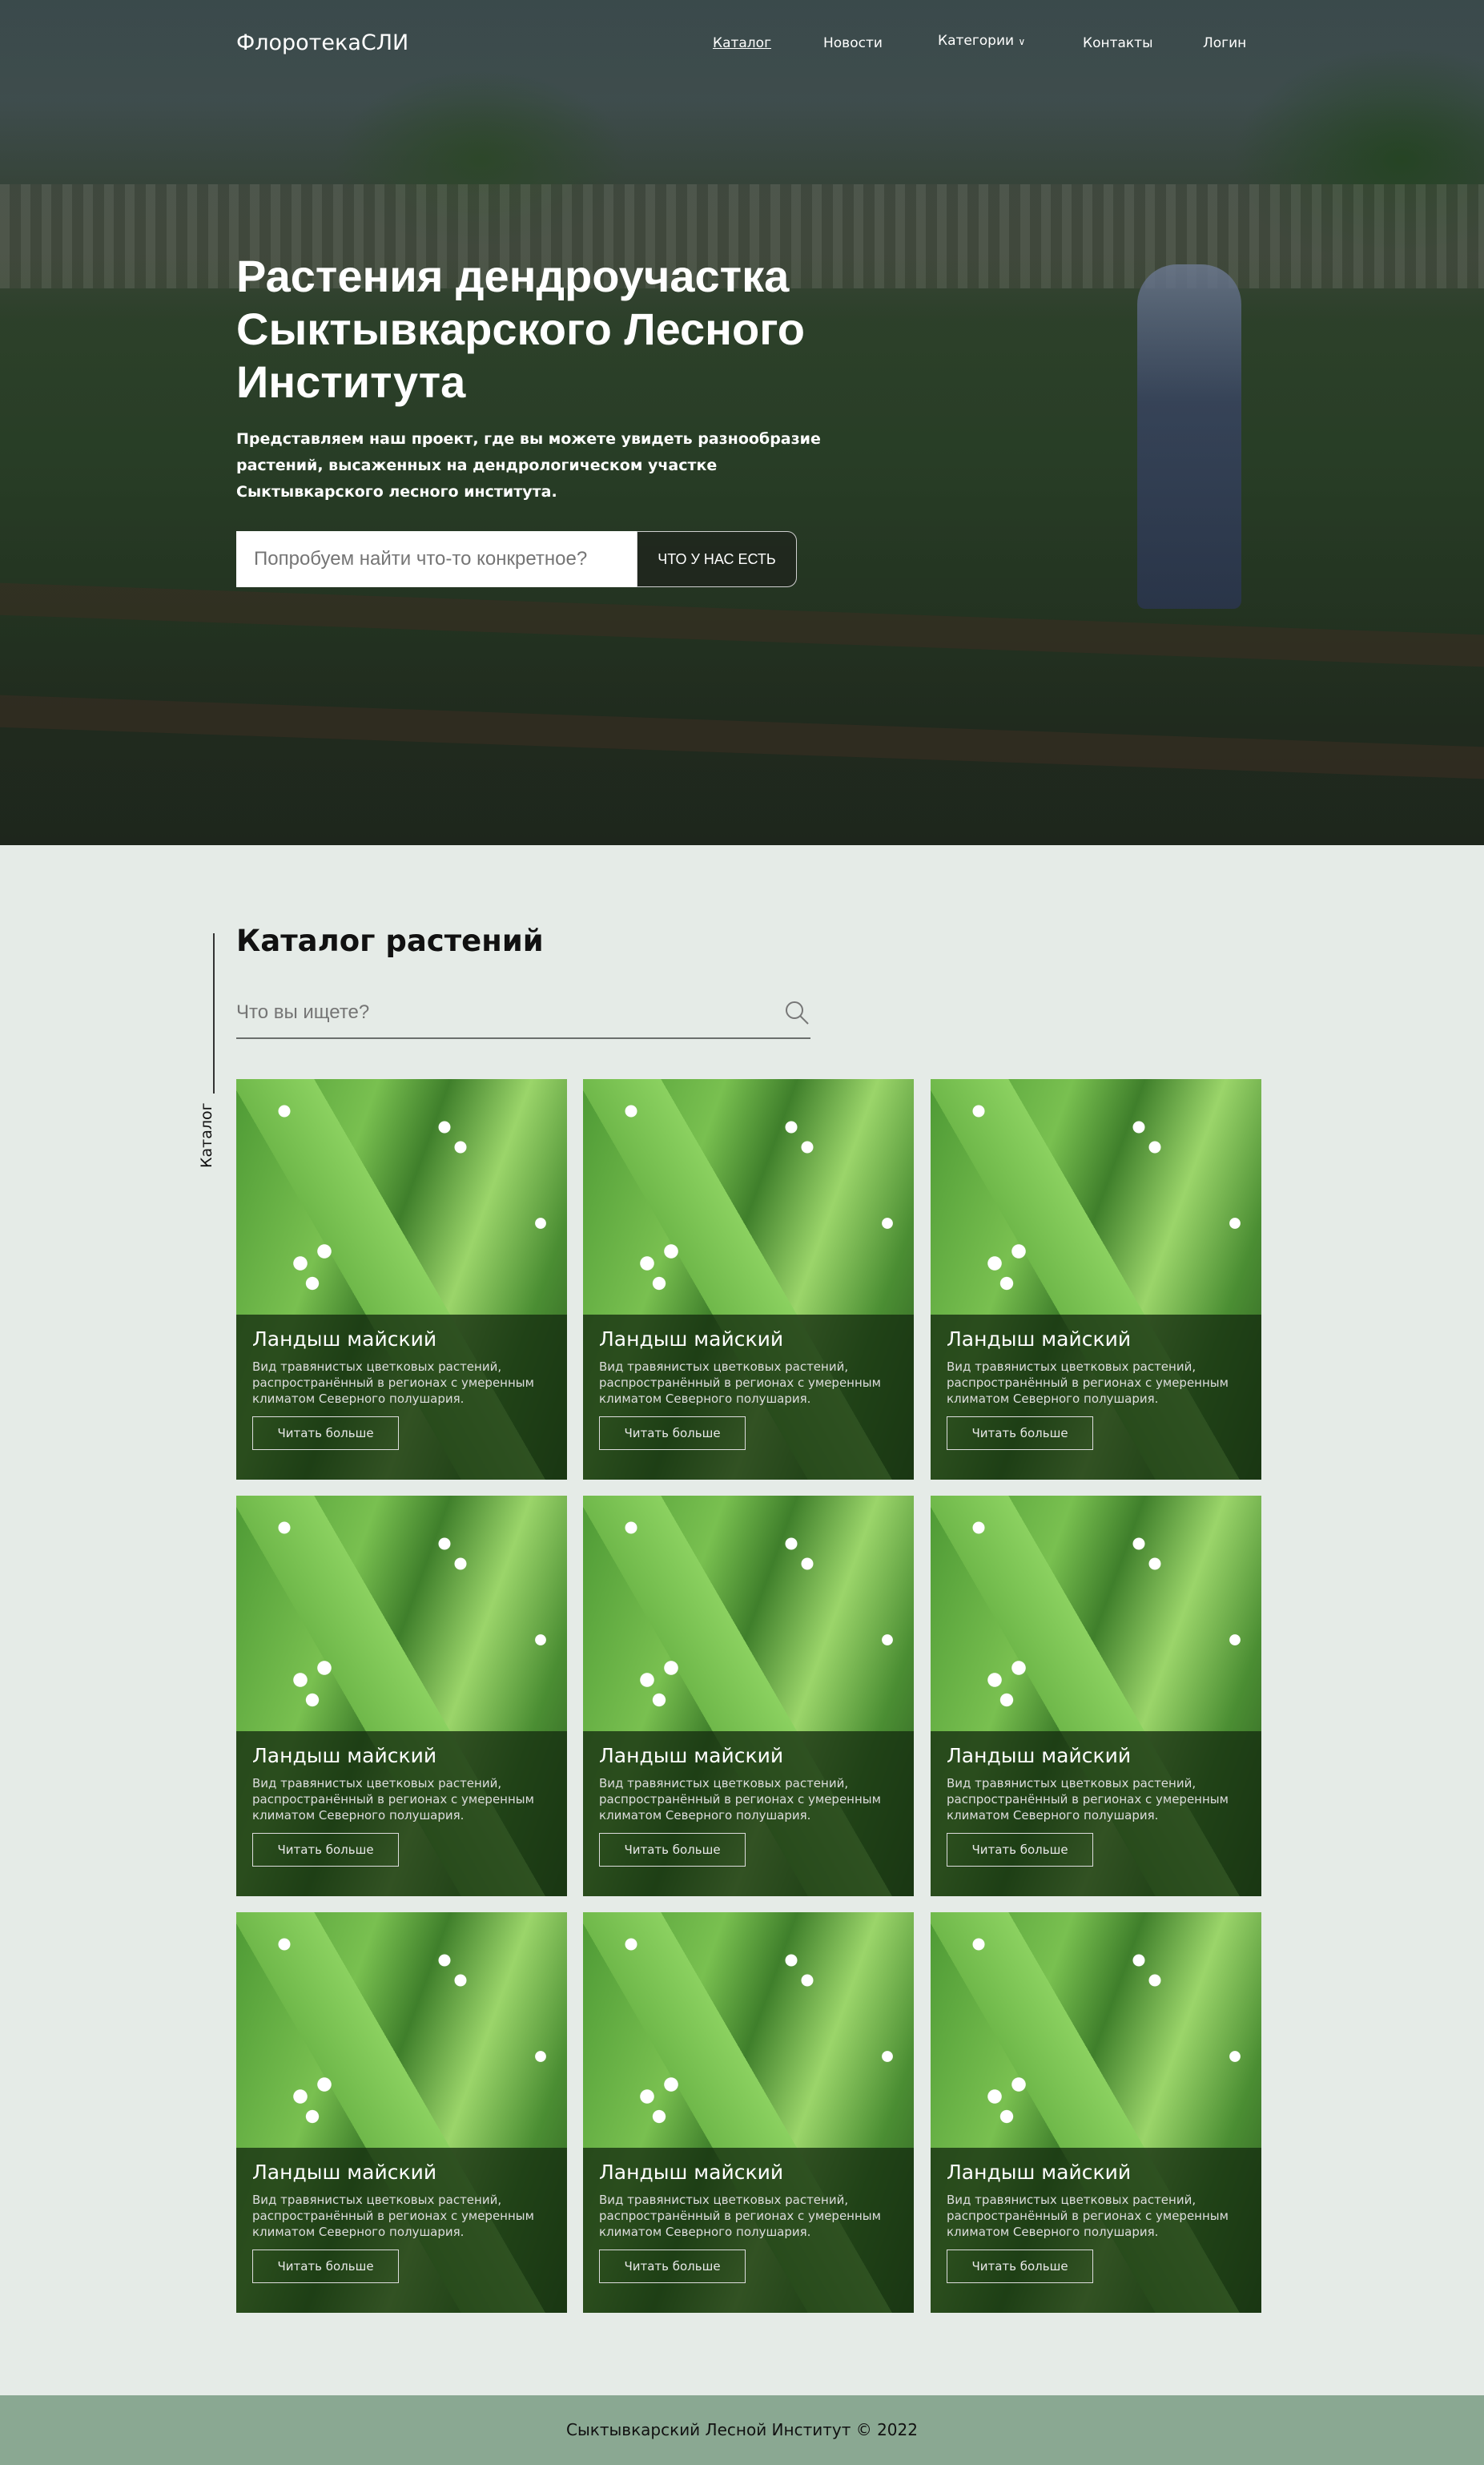 Image resolution: width=1484 pixels, height=2465 pixels. I want to click on nav-item-catalog: Каталог, so click(742, 43).